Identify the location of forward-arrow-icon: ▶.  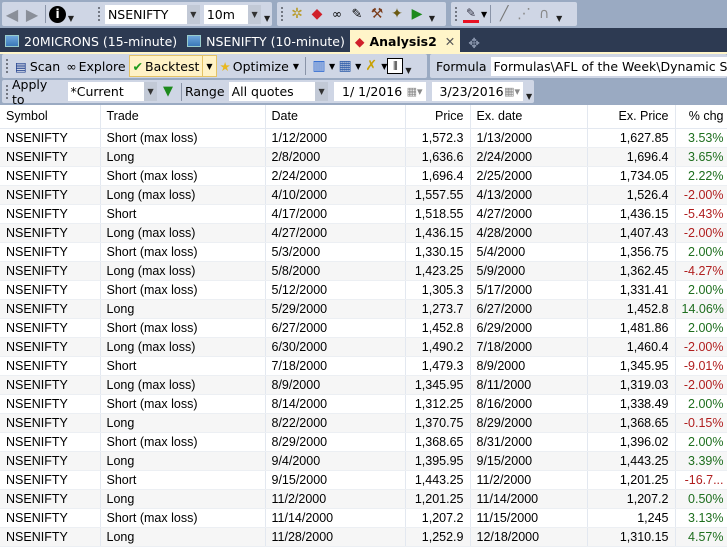
(32, 14).